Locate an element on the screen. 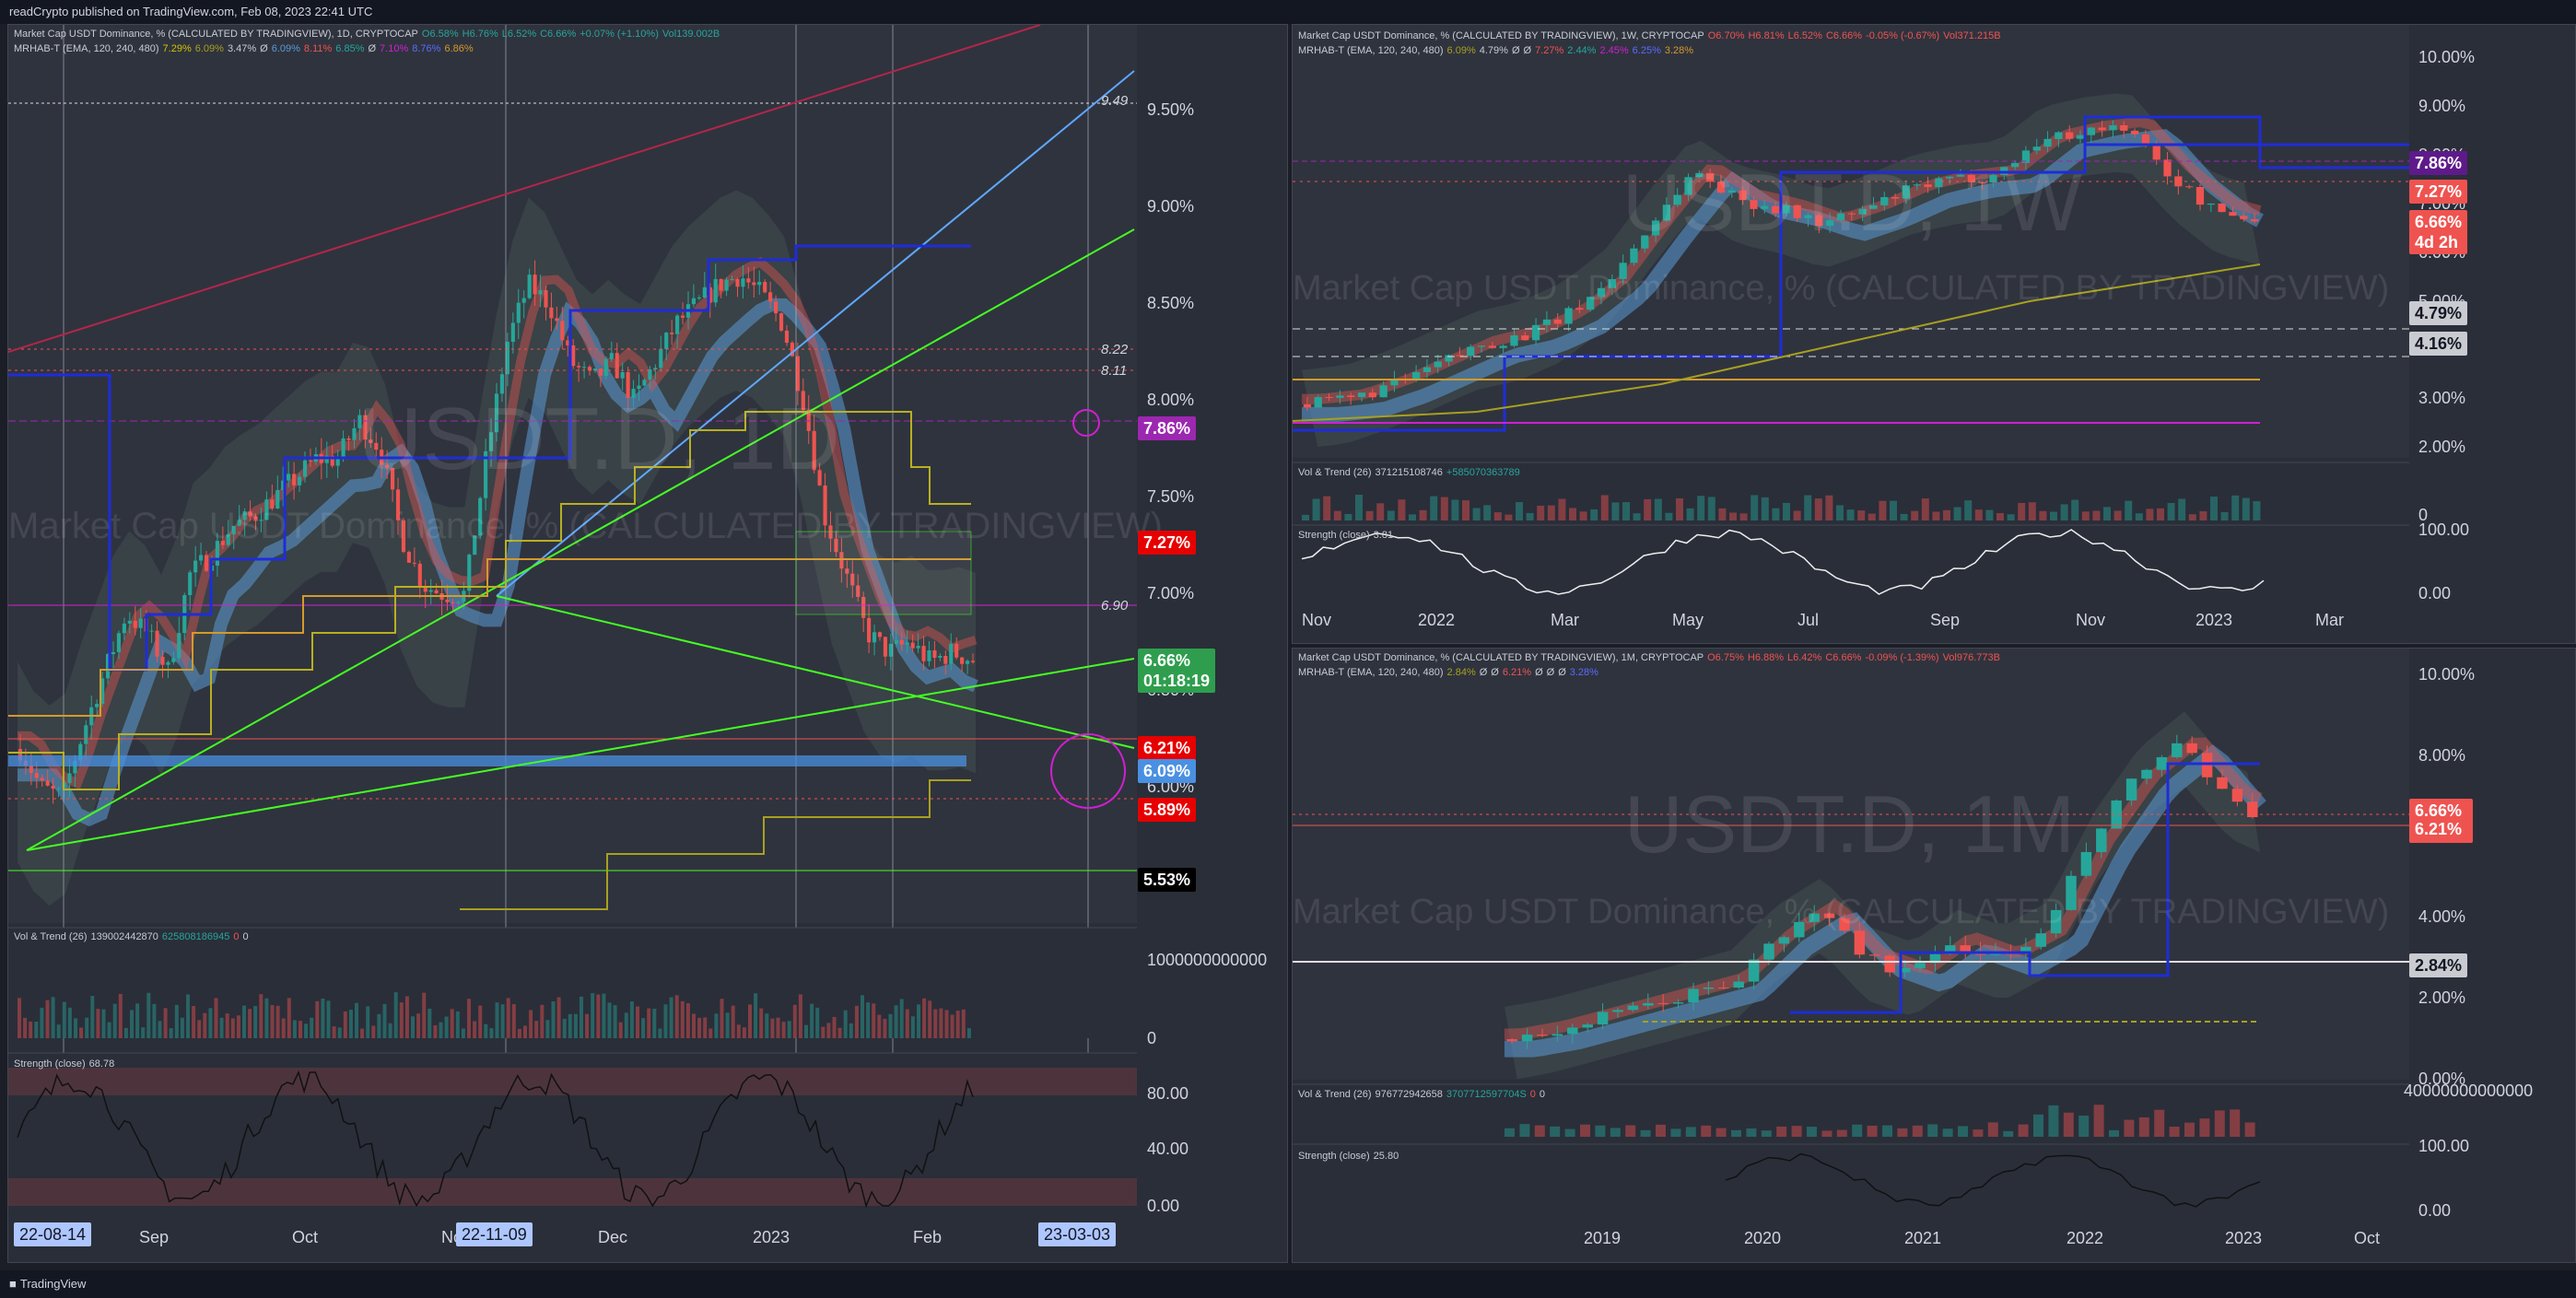  p3-y-tick: 8.00% is located at coordinates (2442, 755).